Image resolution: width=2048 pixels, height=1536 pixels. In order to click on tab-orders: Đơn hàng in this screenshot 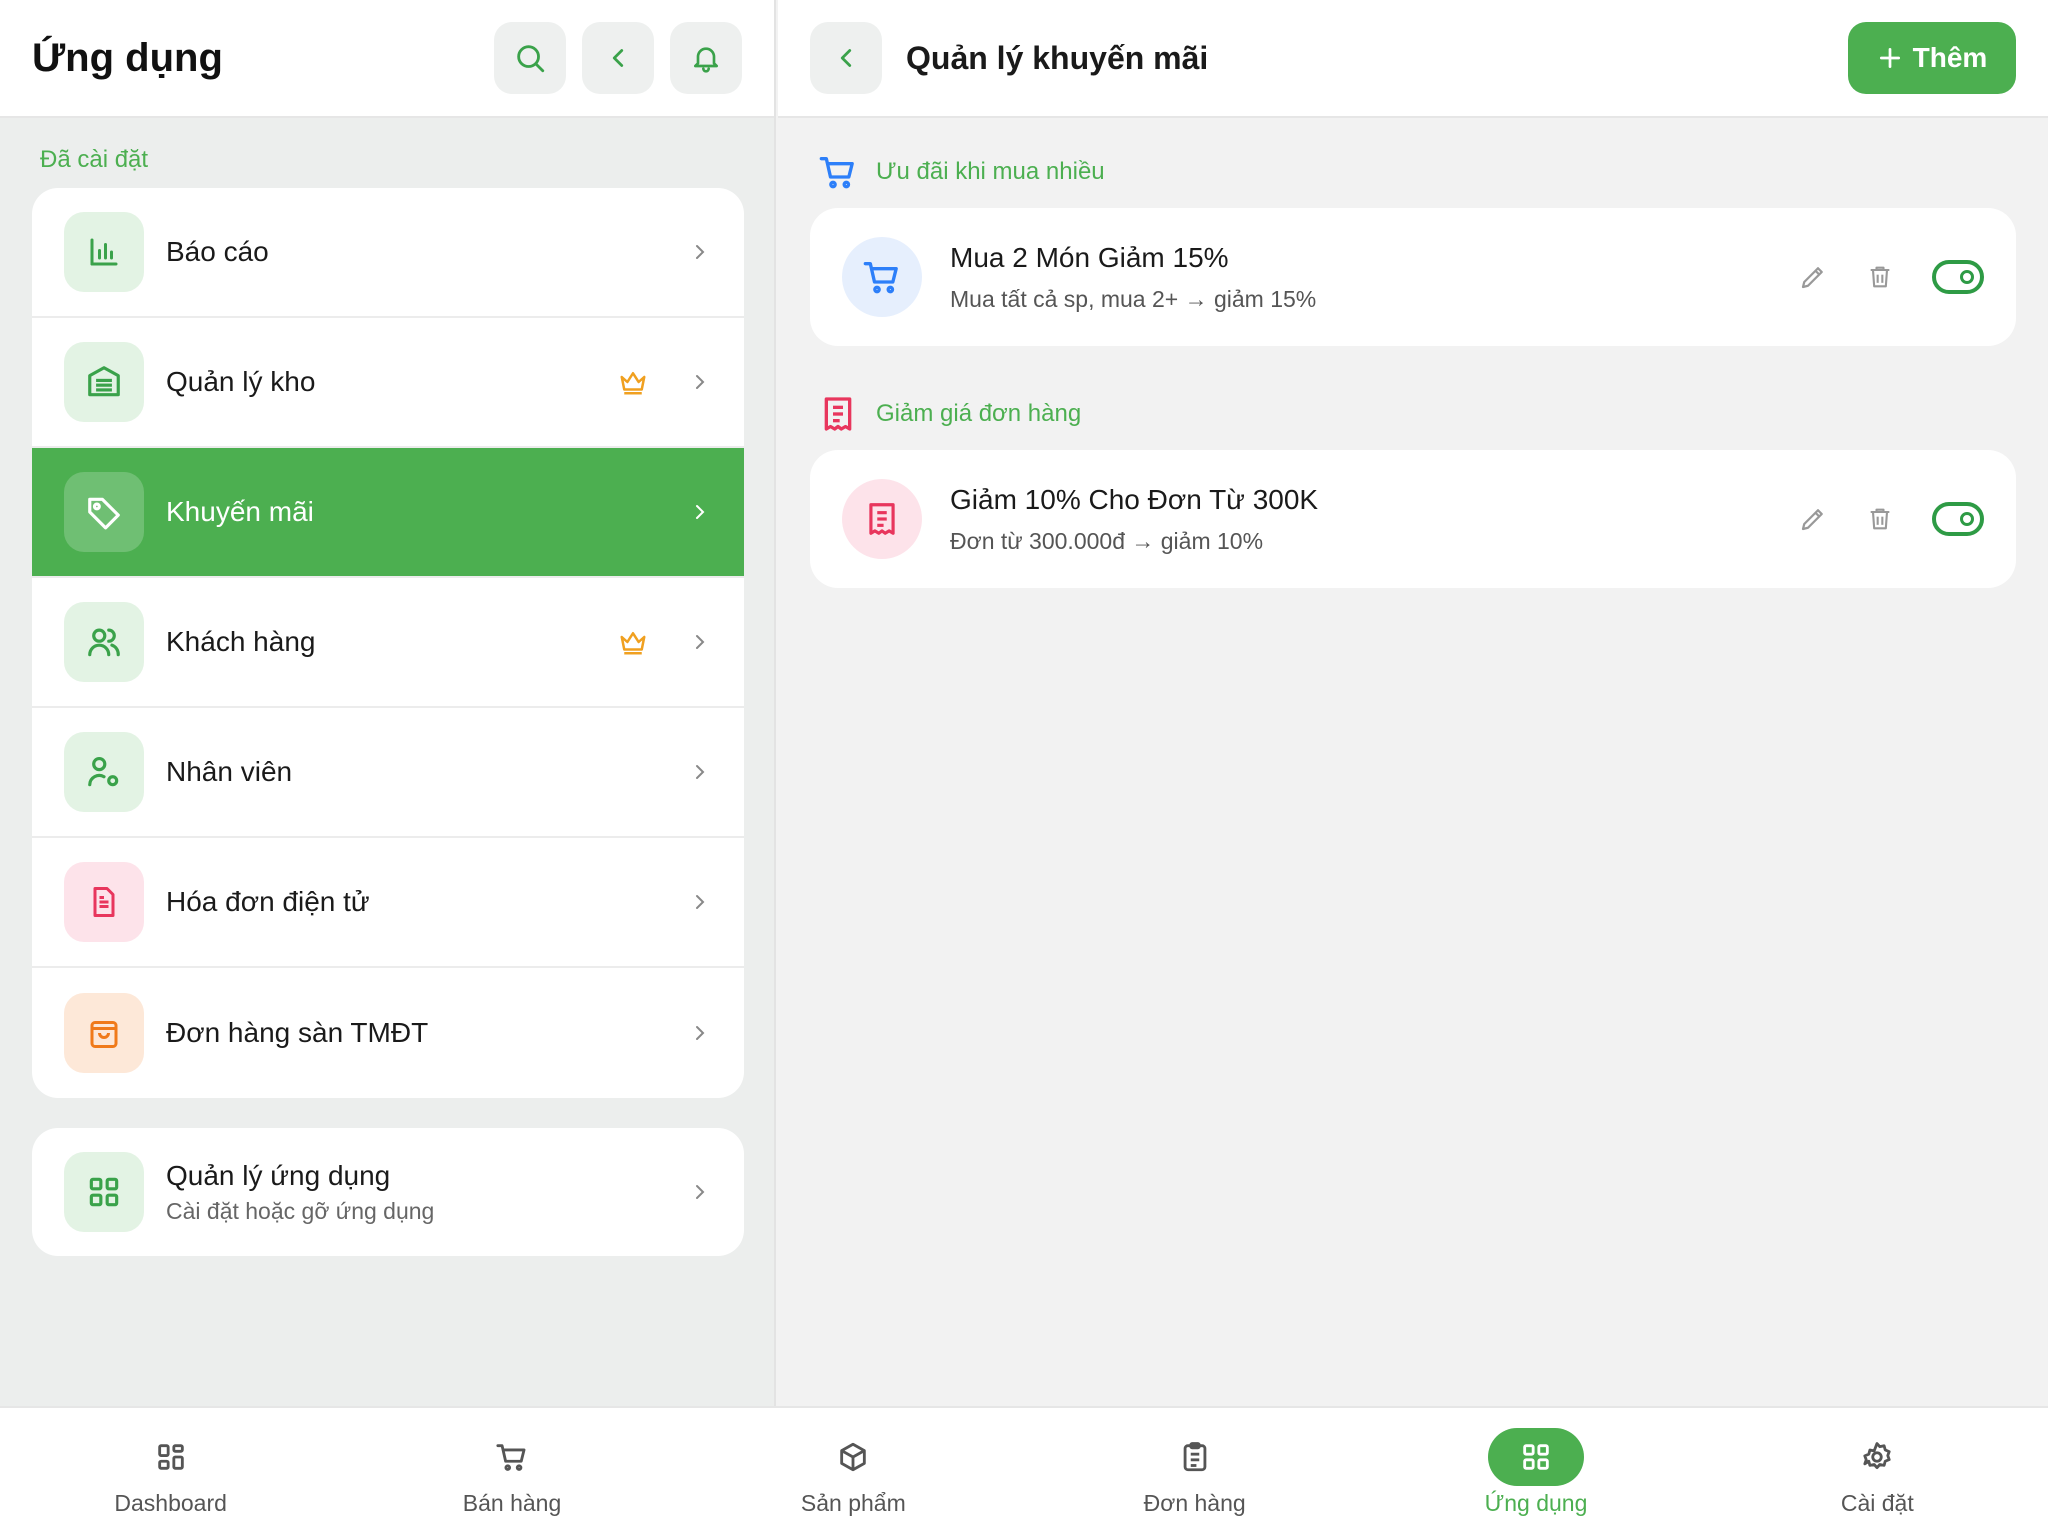, I will do `click(1194, 1472)`.